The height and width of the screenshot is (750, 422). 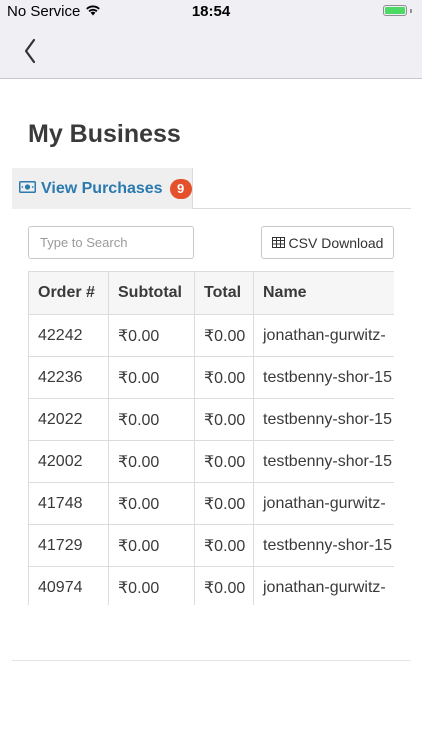 What do you see at coordinates (224, 293) in the screenshot?
I see `column-header-total: Total` at bounding box center [224, 293].